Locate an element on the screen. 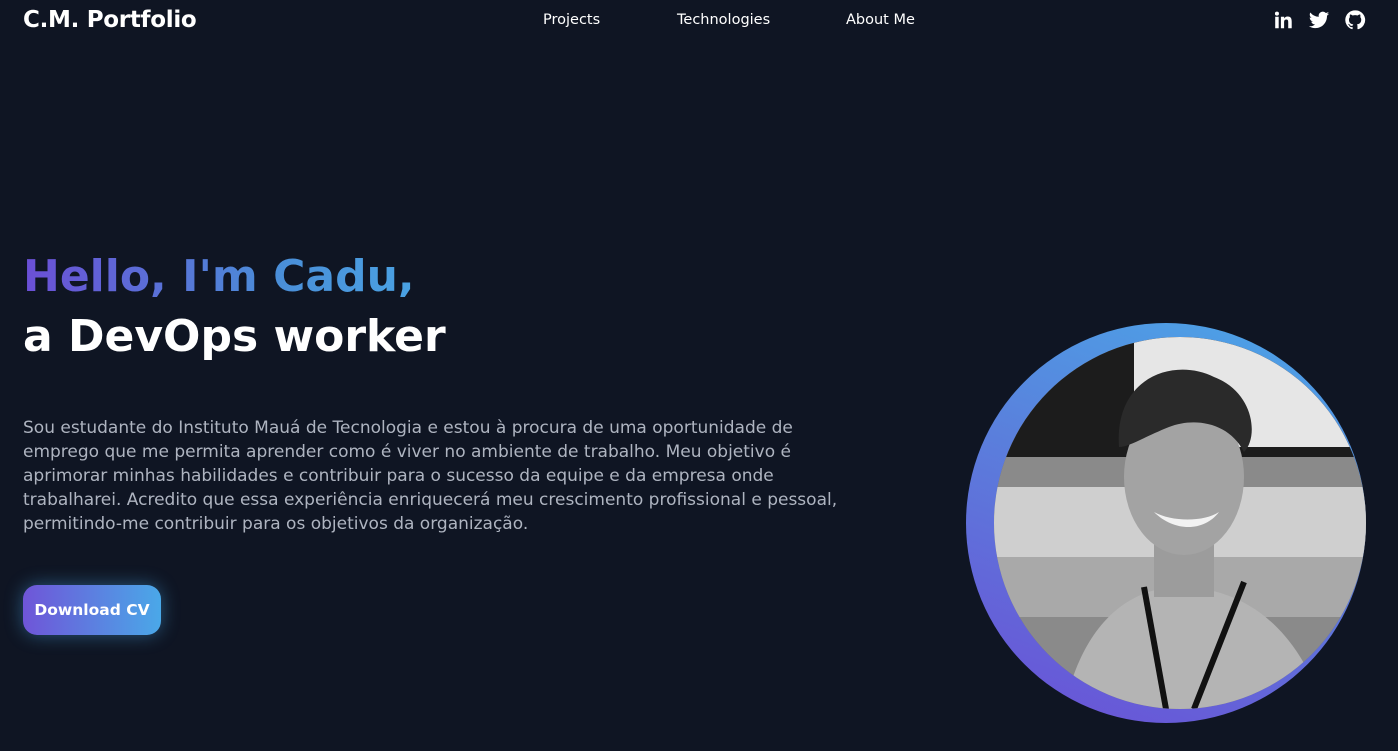  avatar is located at coordinates (1180, 523).